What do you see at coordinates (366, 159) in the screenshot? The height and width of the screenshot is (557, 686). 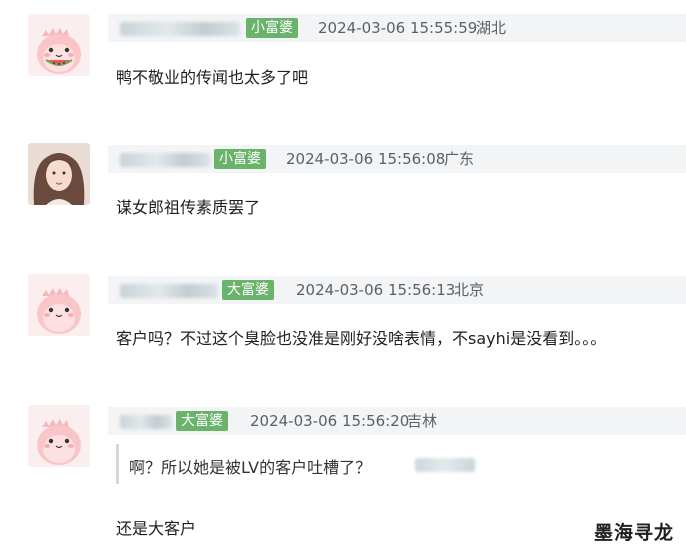 I see `comment-timestamp: 2024-03-06 15:56:08` at bounding box center [366, 159].